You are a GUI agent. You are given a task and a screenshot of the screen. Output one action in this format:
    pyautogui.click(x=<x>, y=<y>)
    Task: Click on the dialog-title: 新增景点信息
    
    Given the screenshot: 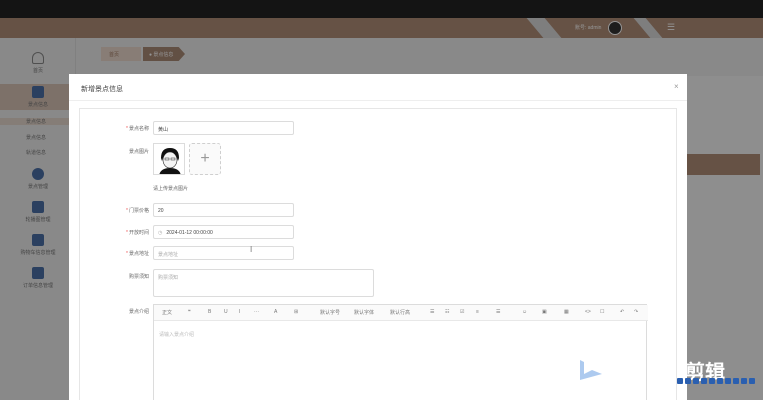 What is the action you would take?
    pyautogui.click(x=102, y=89)
    